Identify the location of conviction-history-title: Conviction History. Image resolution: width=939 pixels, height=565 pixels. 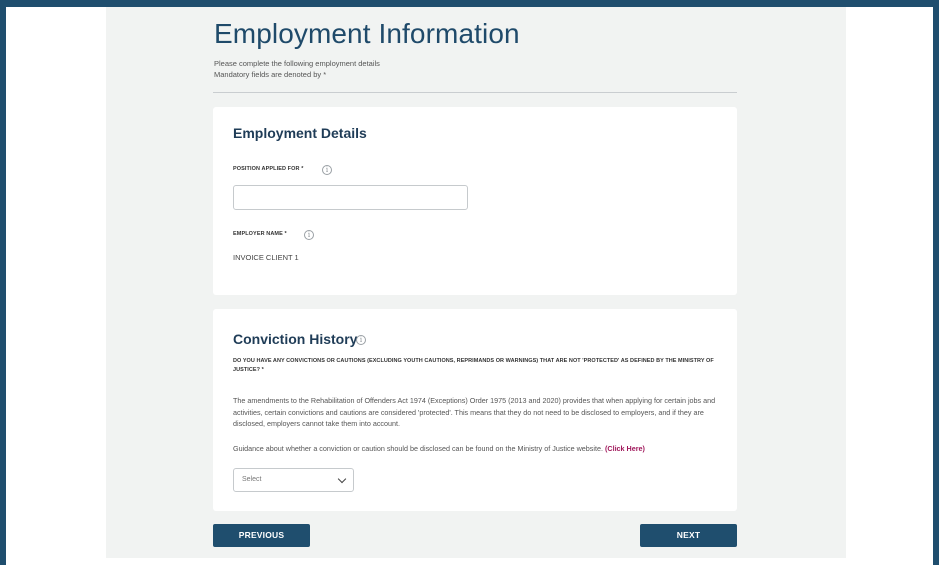
(295, 339).